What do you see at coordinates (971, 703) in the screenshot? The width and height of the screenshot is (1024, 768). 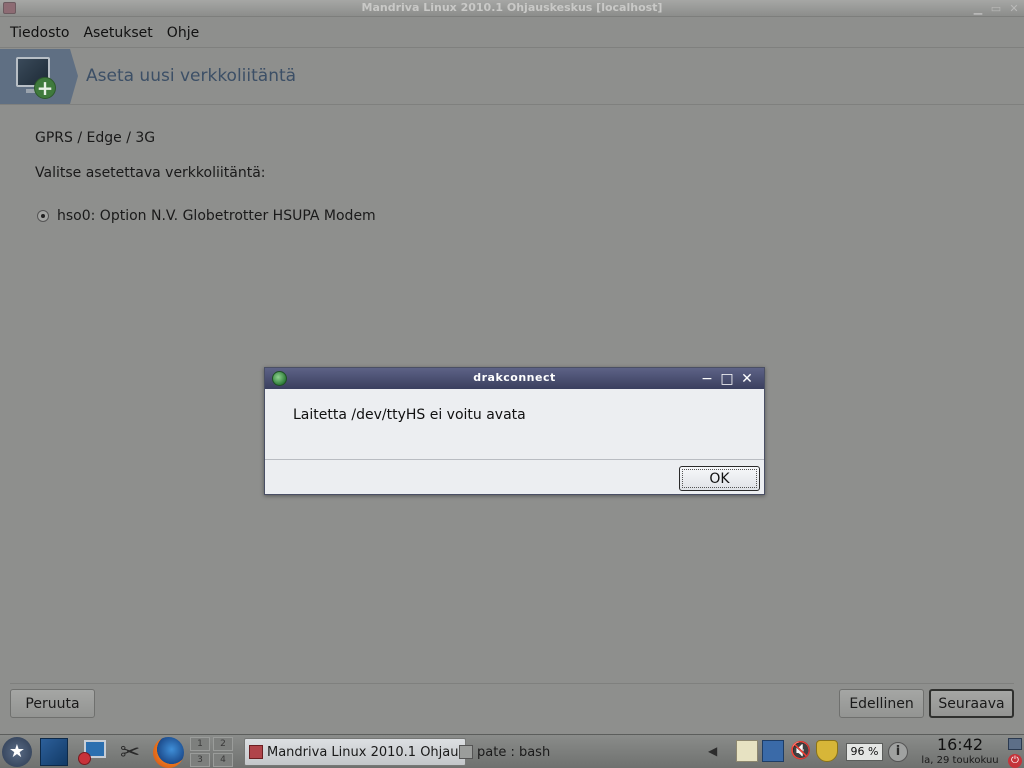 I see `next-button: Seuraava` at bounding box center [971, 703].